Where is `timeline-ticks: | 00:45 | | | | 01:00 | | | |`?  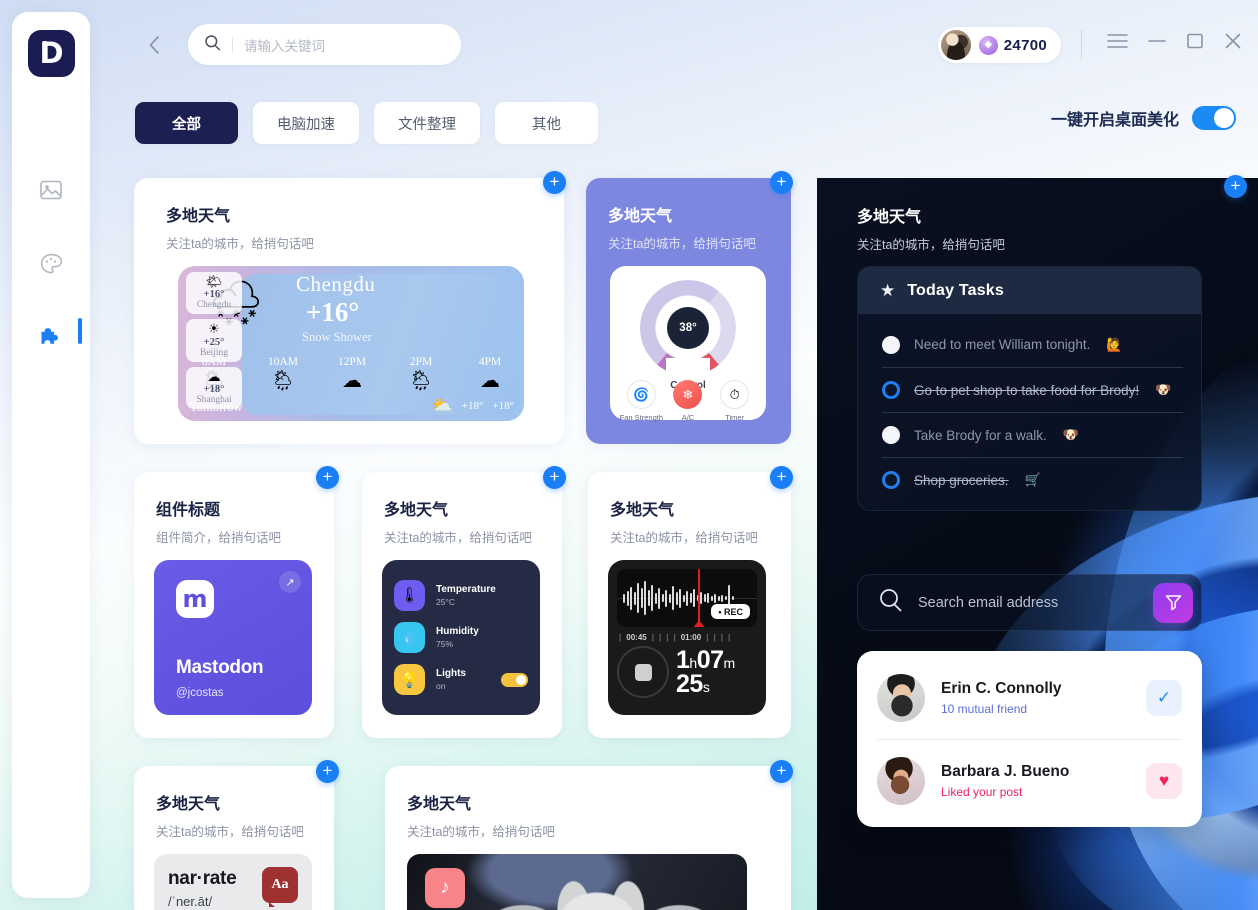
timeline-ticks: | 00:45 | | | | 01:00 | | | | is located at coordinates (675, 637).